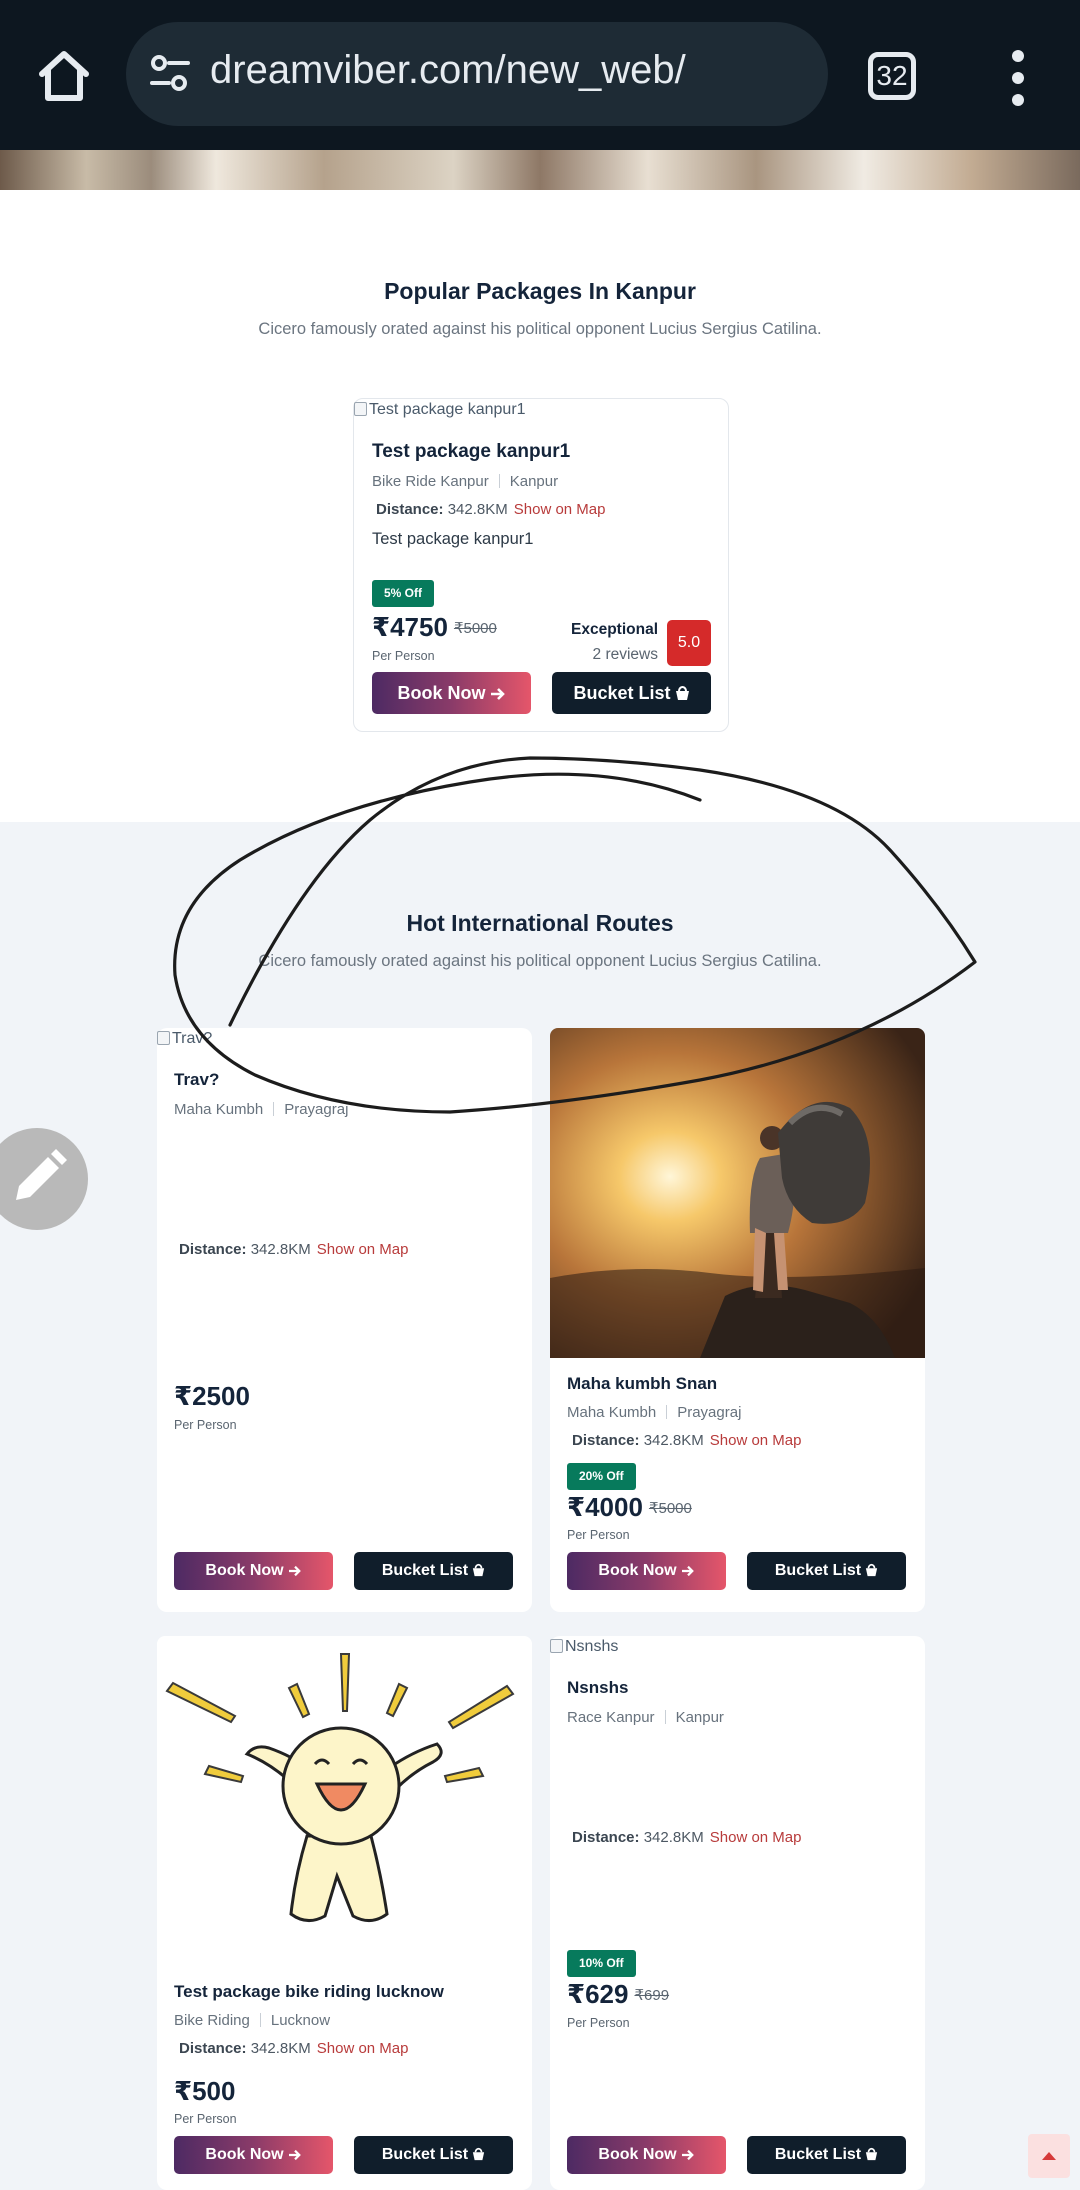 The width and height of the screenshot is (1080, 2190). Describe the element at coordinates (403, 593) in the screenshot. I see `discount-badge: 5% Off` at that location.